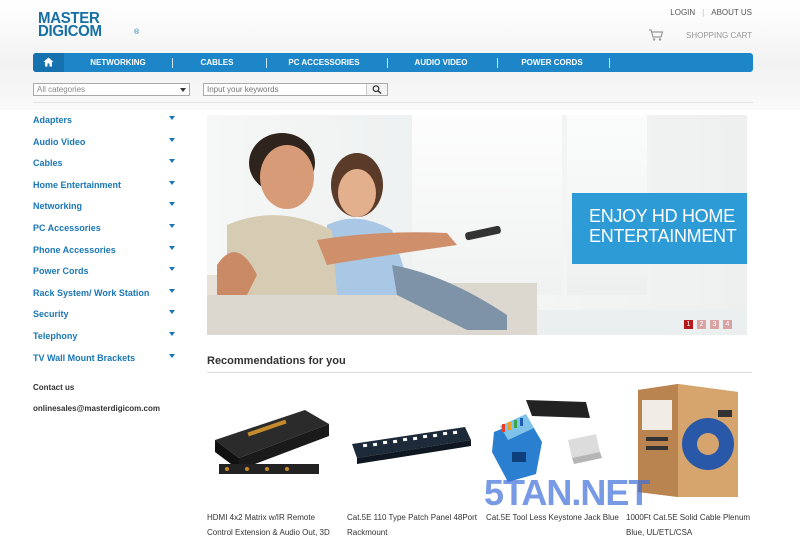 This screenshot has width=800, height=540. Describe the element at coordinates (77, 184) in the screenshot. I see `sidebar-item-label: Home Entertainment` at that location.